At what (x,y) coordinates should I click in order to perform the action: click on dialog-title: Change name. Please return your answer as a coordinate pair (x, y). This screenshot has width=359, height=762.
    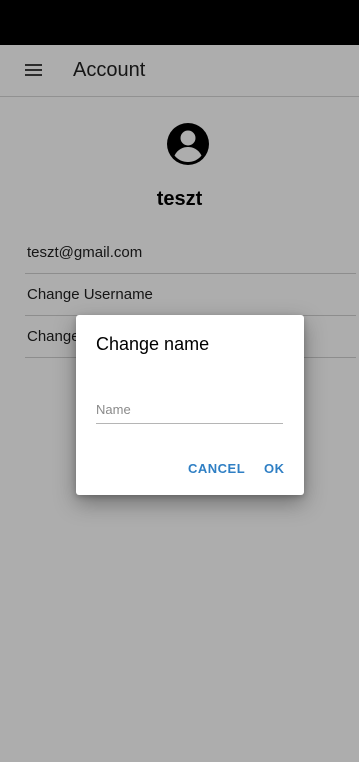
    Looking at the image, I should click on (153, 344).